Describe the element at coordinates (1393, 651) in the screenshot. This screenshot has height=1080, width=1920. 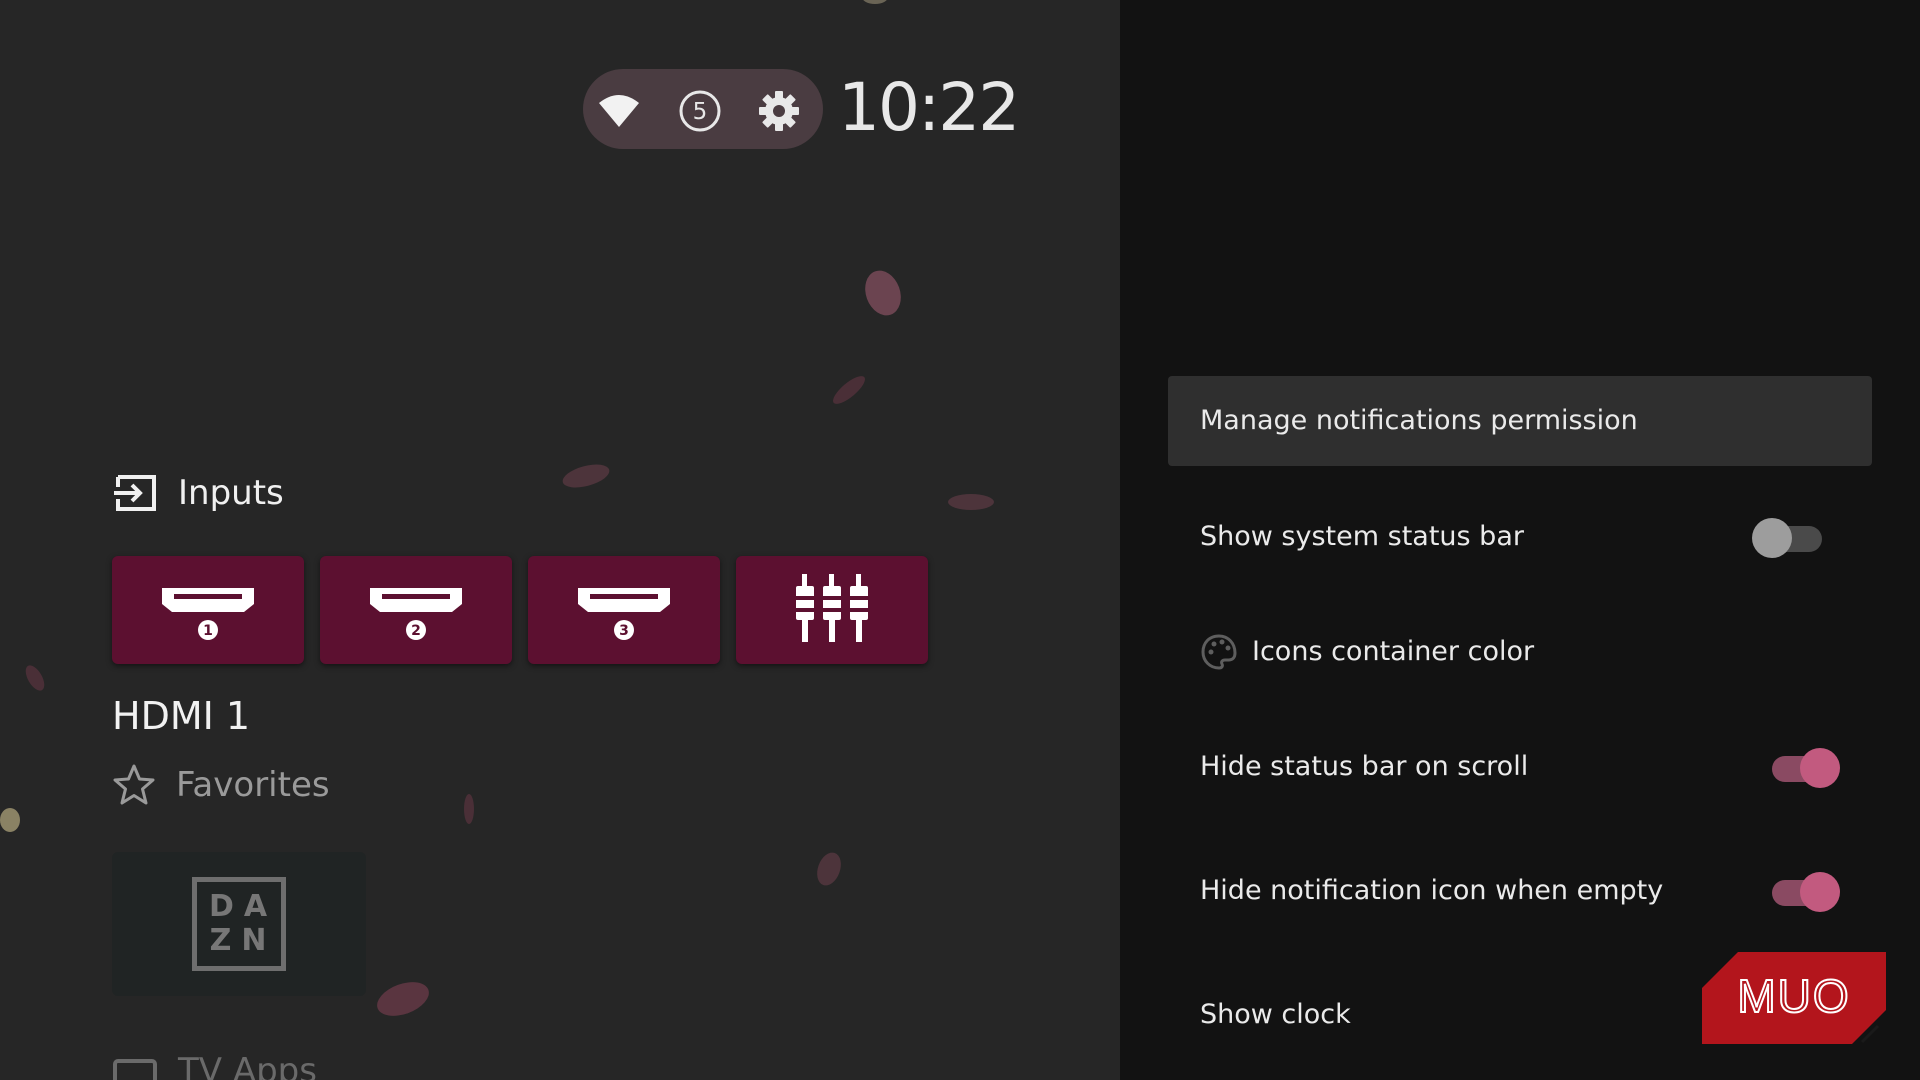
I see `settings-item-label: Icons container color` at that location.